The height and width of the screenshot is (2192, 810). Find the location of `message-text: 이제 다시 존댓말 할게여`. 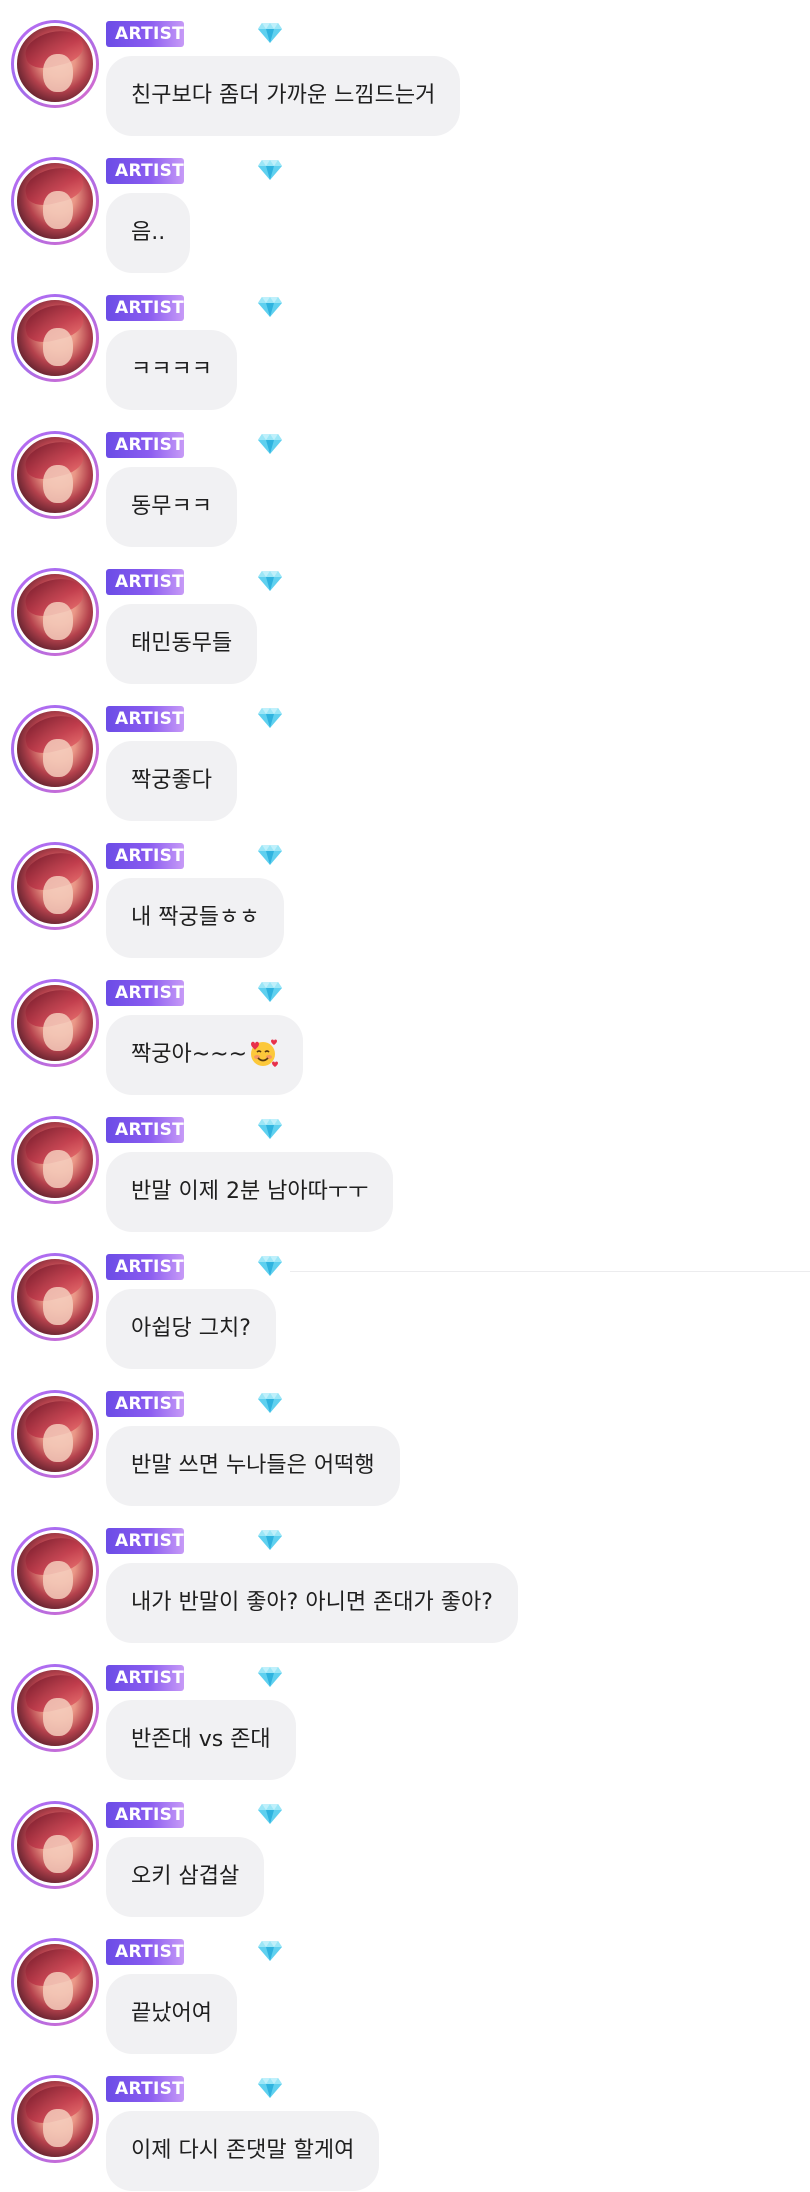

message-text: 이제 다시 존댓말 할게여 is located at coordinates (243, 2150).